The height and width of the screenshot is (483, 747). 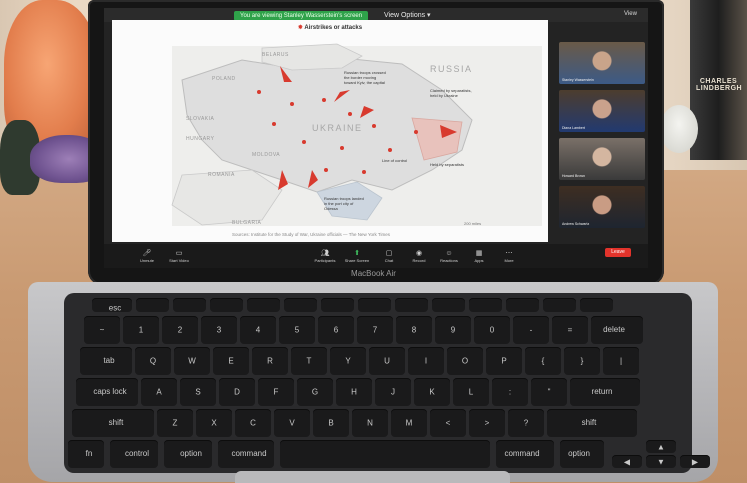 I want to click on keyboard-key: return, so click(x=605, y=392).